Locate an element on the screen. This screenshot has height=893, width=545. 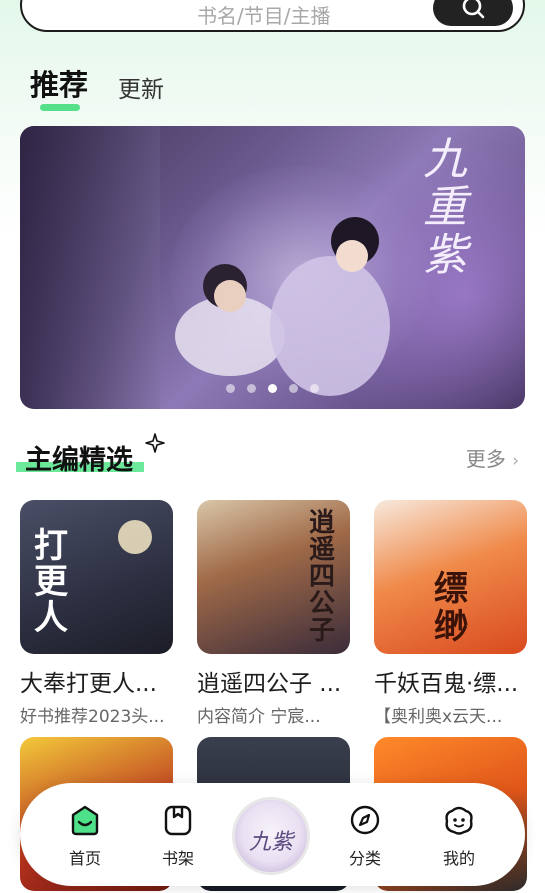
nav-bookshelf-label: 书架 is located at coordinates (177, 858).